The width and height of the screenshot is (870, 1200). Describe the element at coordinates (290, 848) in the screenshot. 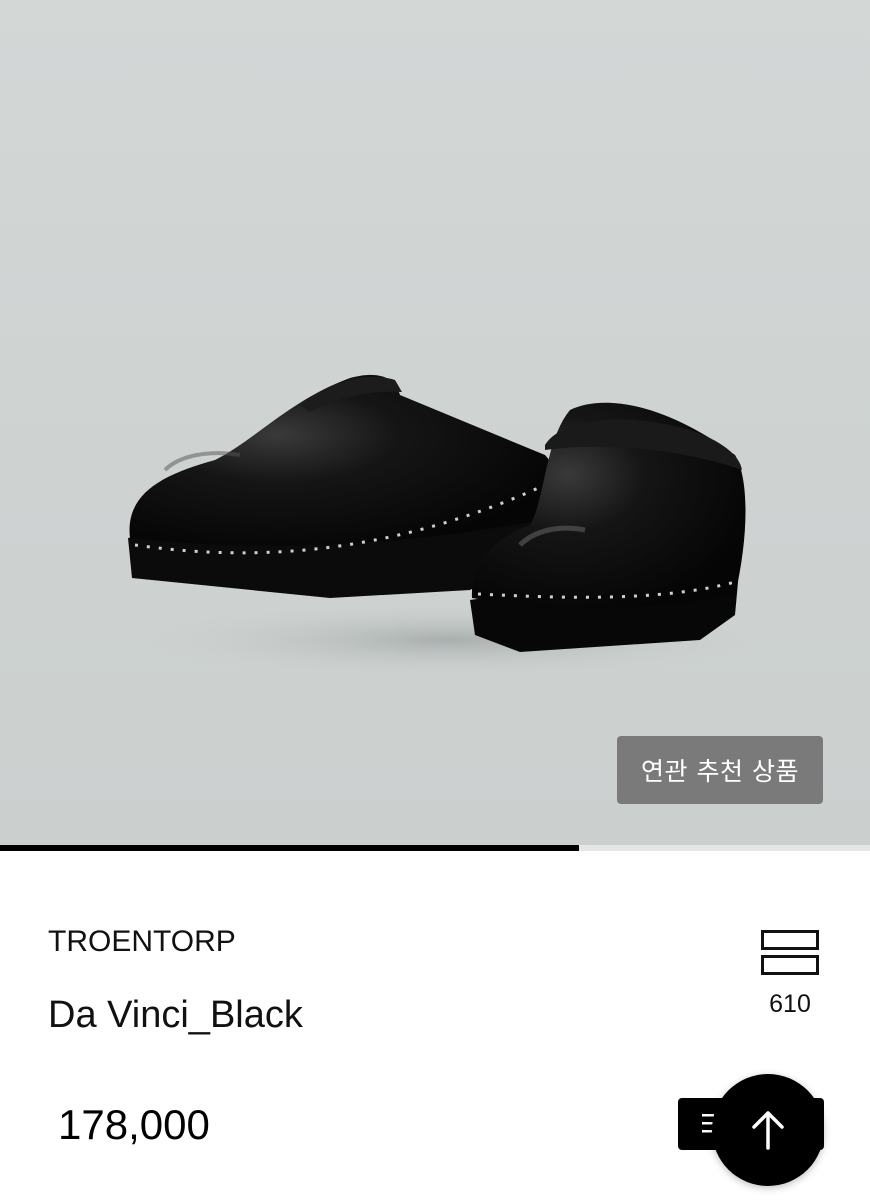

I see `carousel-progress-fill` at that location.